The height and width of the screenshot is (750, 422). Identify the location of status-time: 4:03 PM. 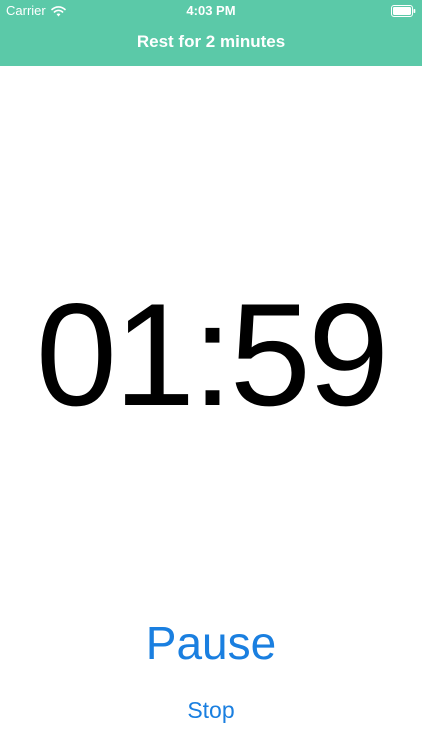
(211, 10).